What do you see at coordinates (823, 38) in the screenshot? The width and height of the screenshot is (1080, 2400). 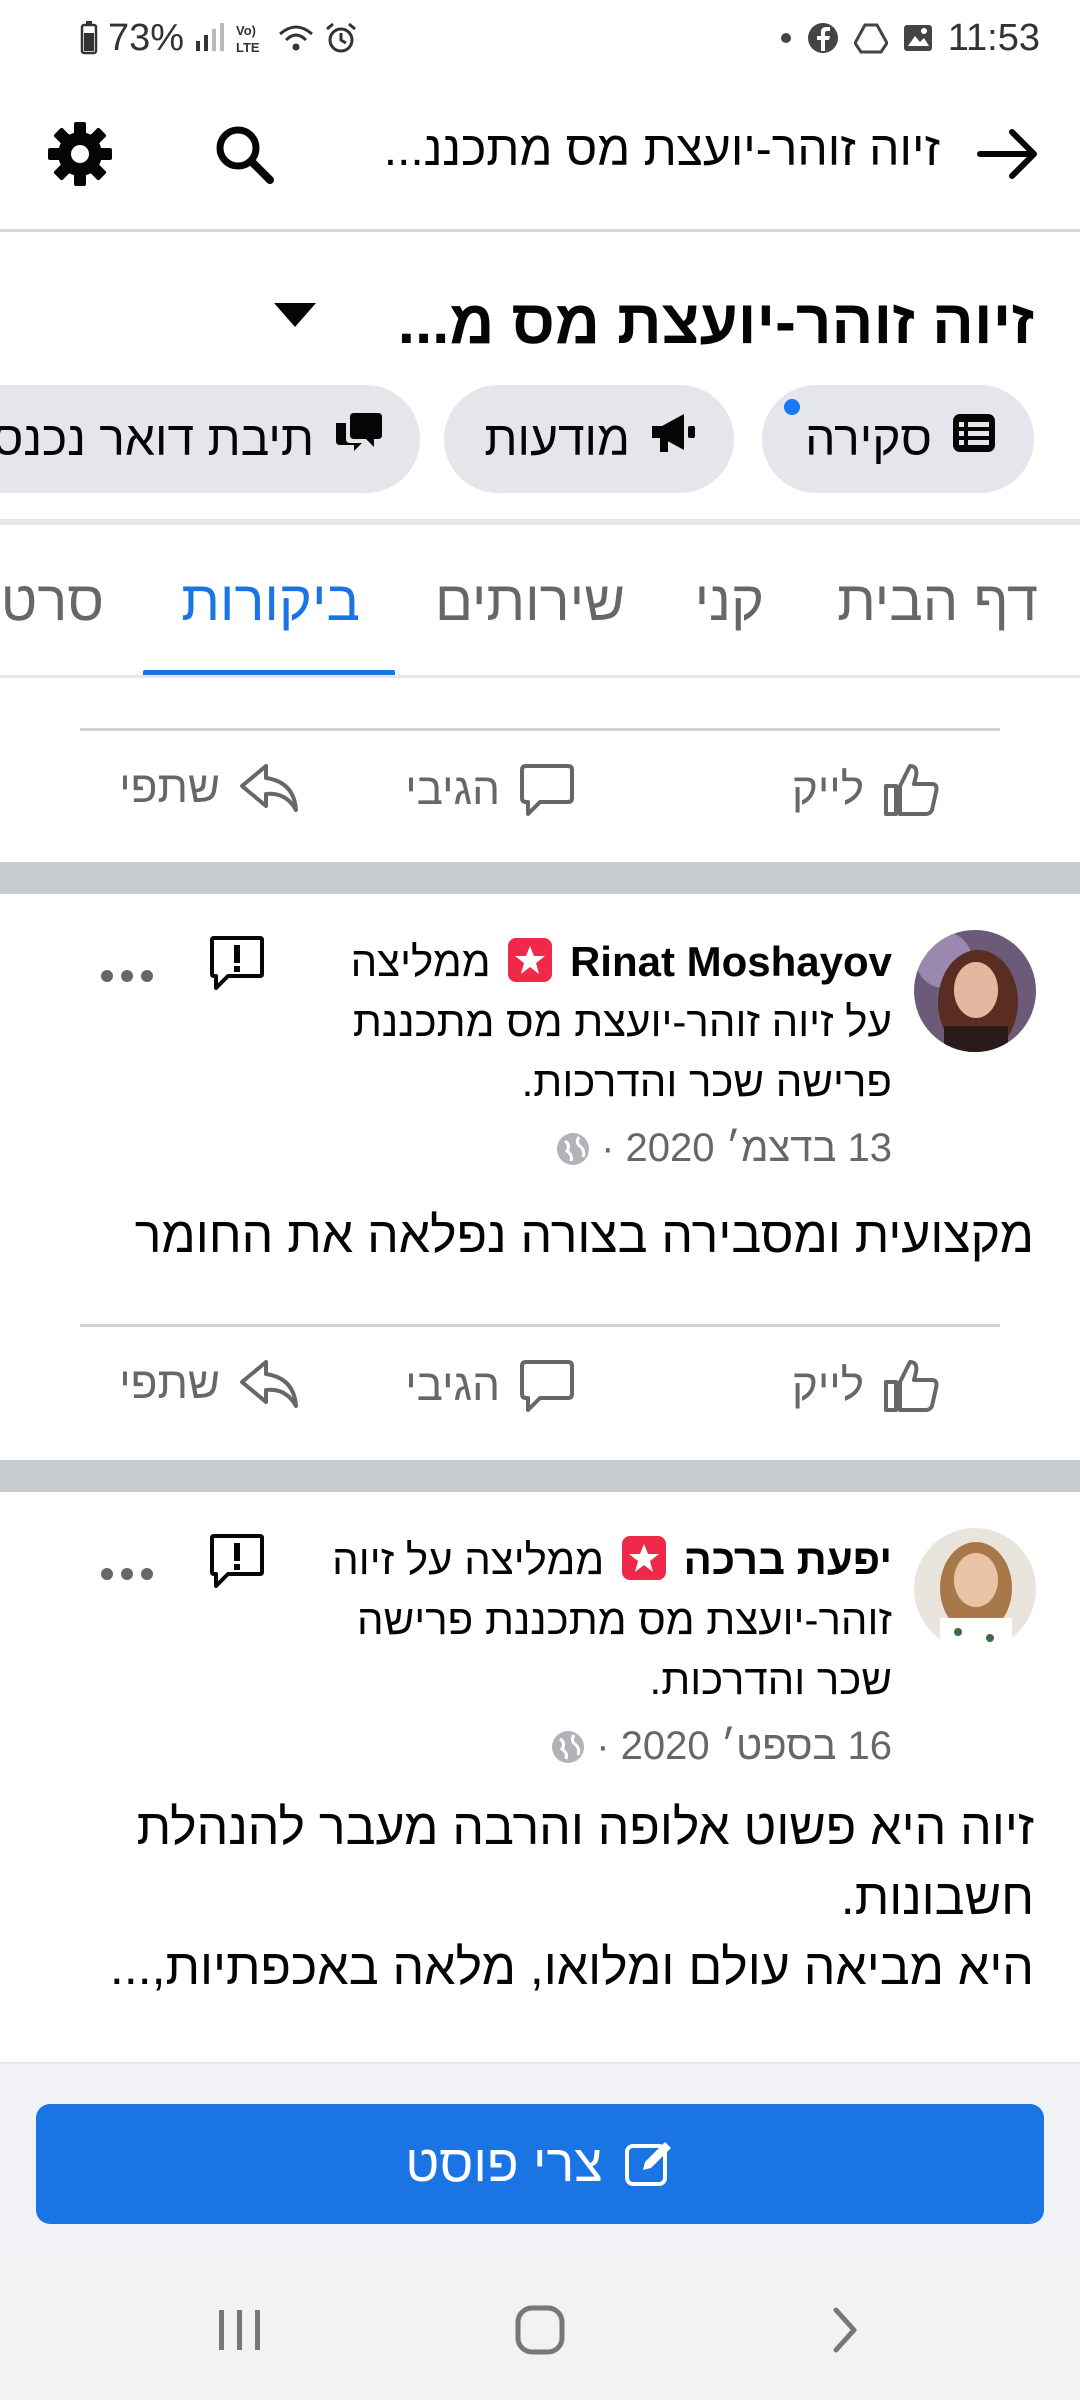 I see `facebook-icon` at bounding box center [823, 38].